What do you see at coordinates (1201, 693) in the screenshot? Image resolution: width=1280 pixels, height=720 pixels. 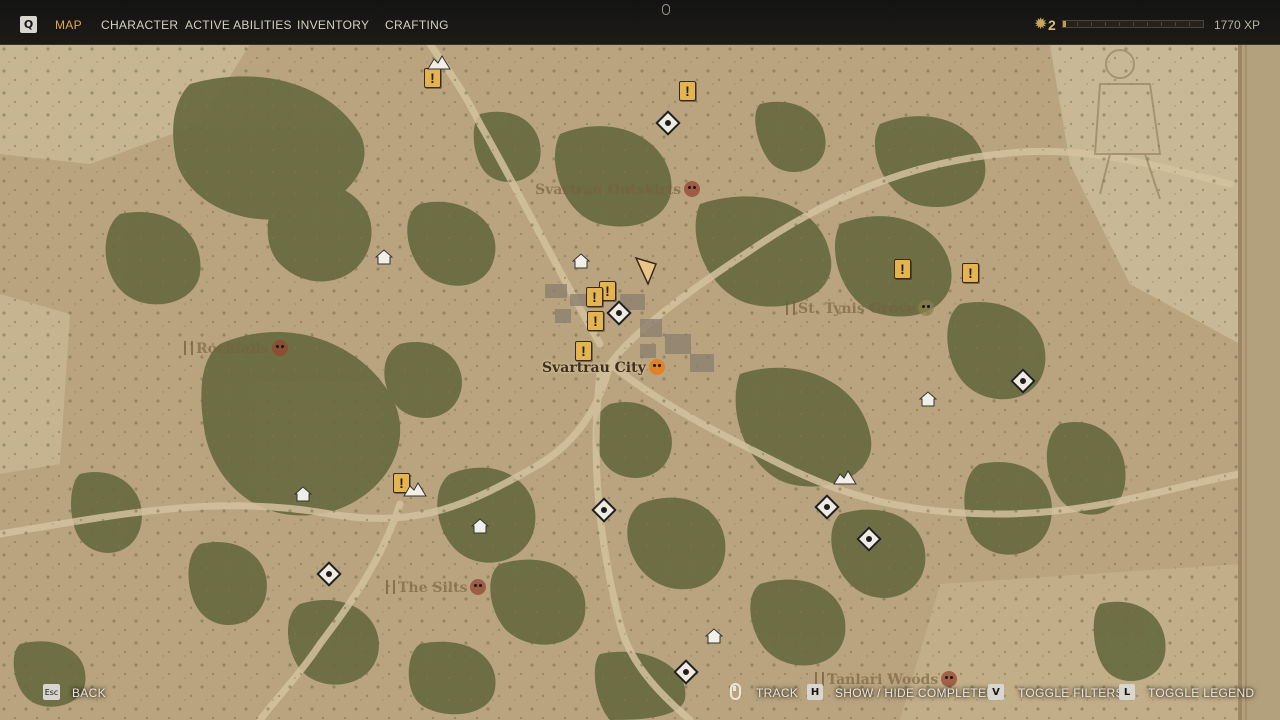 I see `toggle-legend-button: TOGGLE LEGEND` at bounding box center [1201, 693].